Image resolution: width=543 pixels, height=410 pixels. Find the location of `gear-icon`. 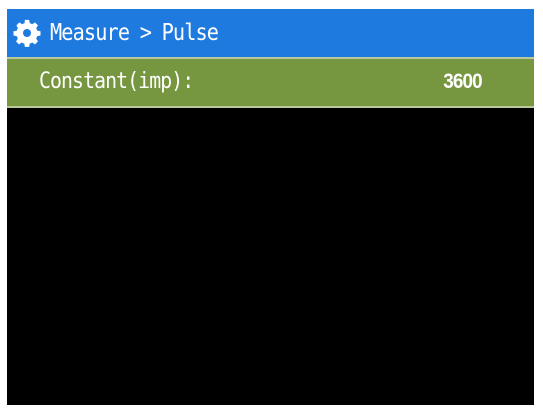

gear-icon is located at coordinates (27, 33).